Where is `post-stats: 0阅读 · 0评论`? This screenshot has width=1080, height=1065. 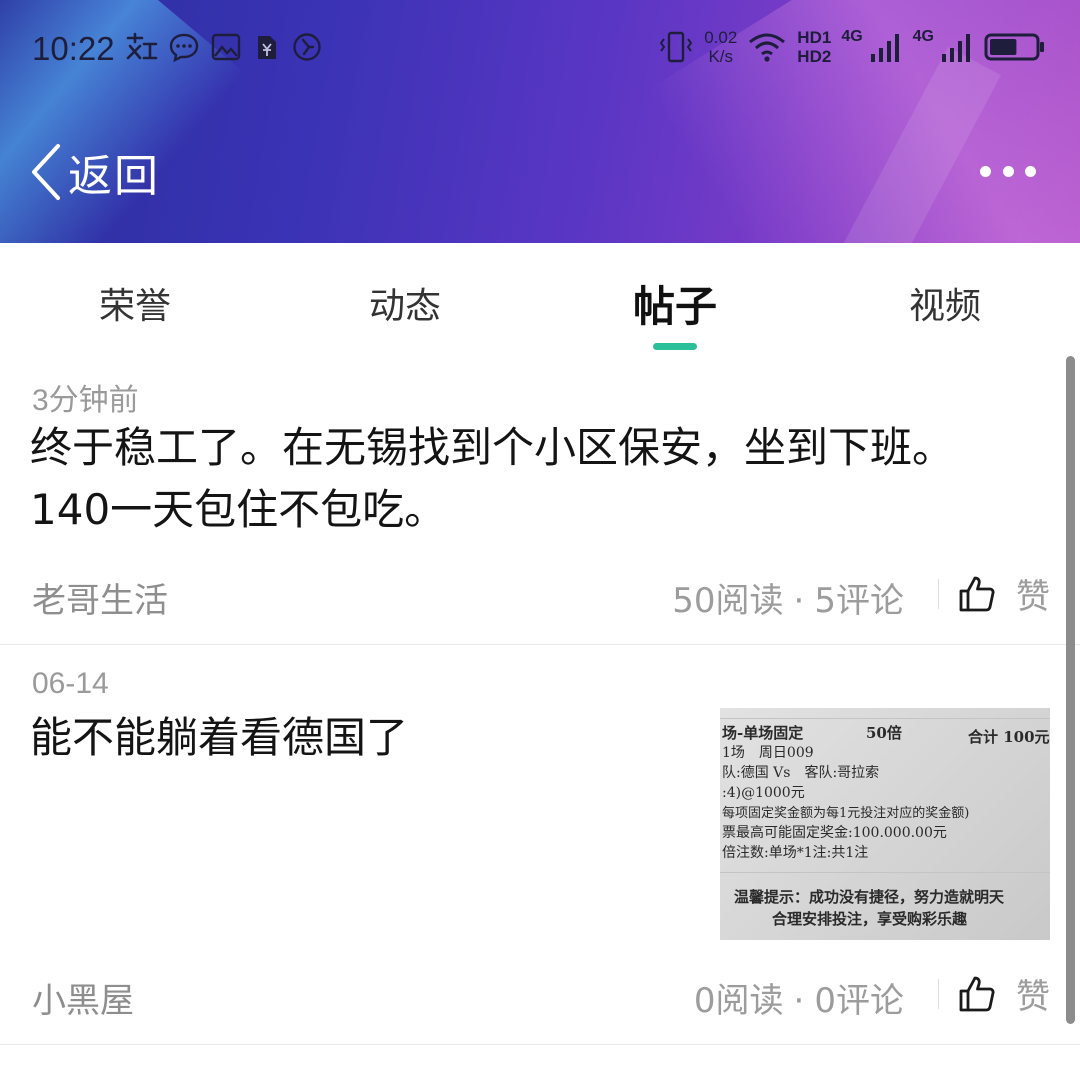
post-stats: 0阅读 · 0评论 is located at coordinates (799, 997).